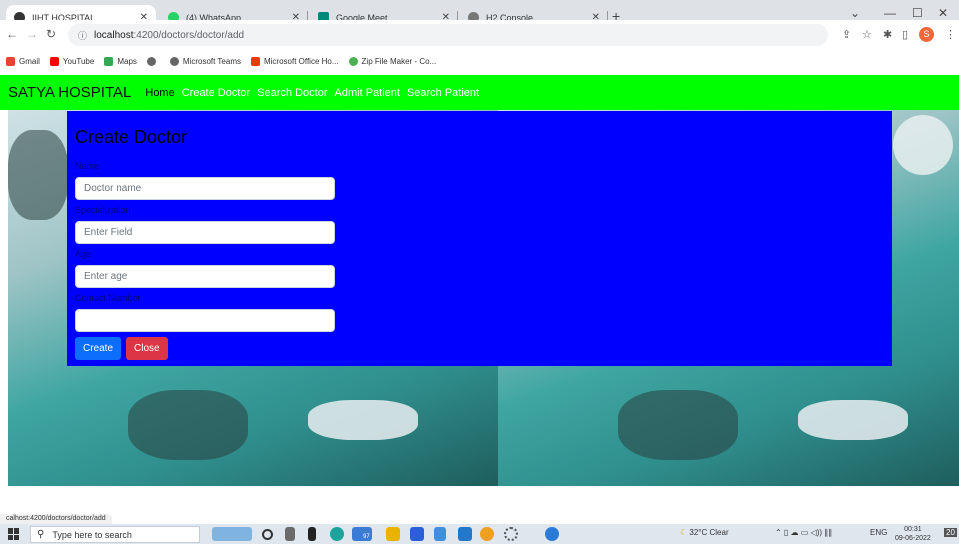  What do you see at coordinates (362, 534) in the screenshot?
I see `store-icon: 97` at bounding box center [362, 534].